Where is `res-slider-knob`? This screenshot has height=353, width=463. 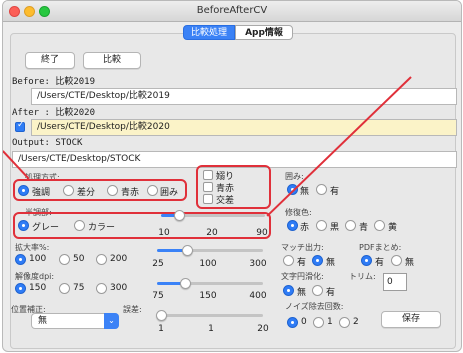 res-slider-knob is located at coordinates (185, 283).